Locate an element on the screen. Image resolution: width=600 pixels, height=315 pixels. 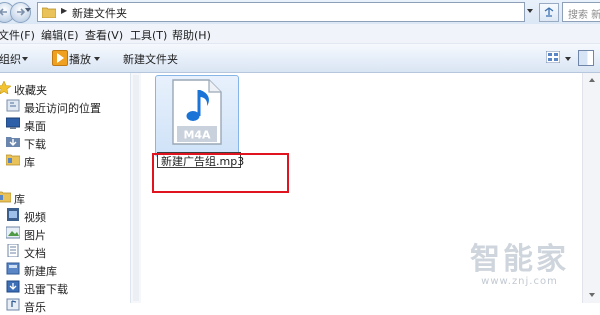
nav-item-label: 新建库 is located at coordinates (40, 271).